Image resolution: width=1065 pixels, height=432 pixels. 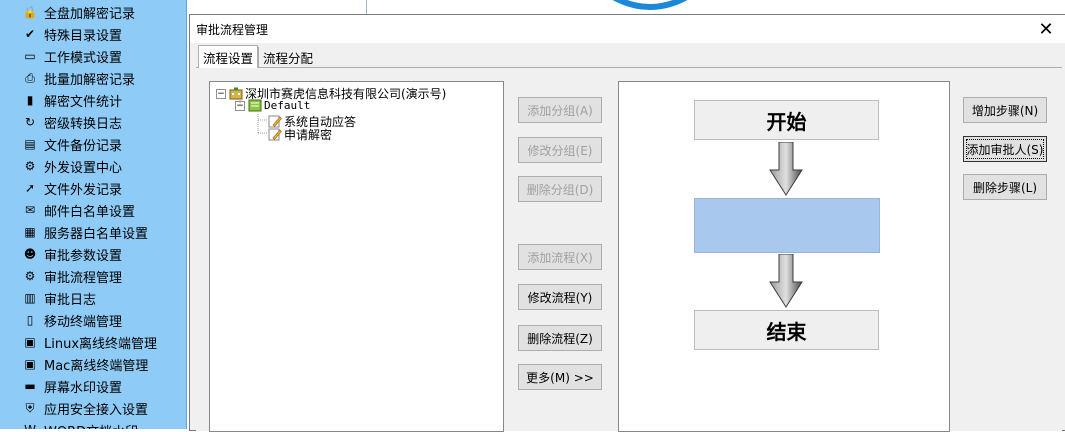 What do you see at coordinates (30, 298) in the screenshot?
I see `log-book-icon: ▥` at bounding box center [30, 298].